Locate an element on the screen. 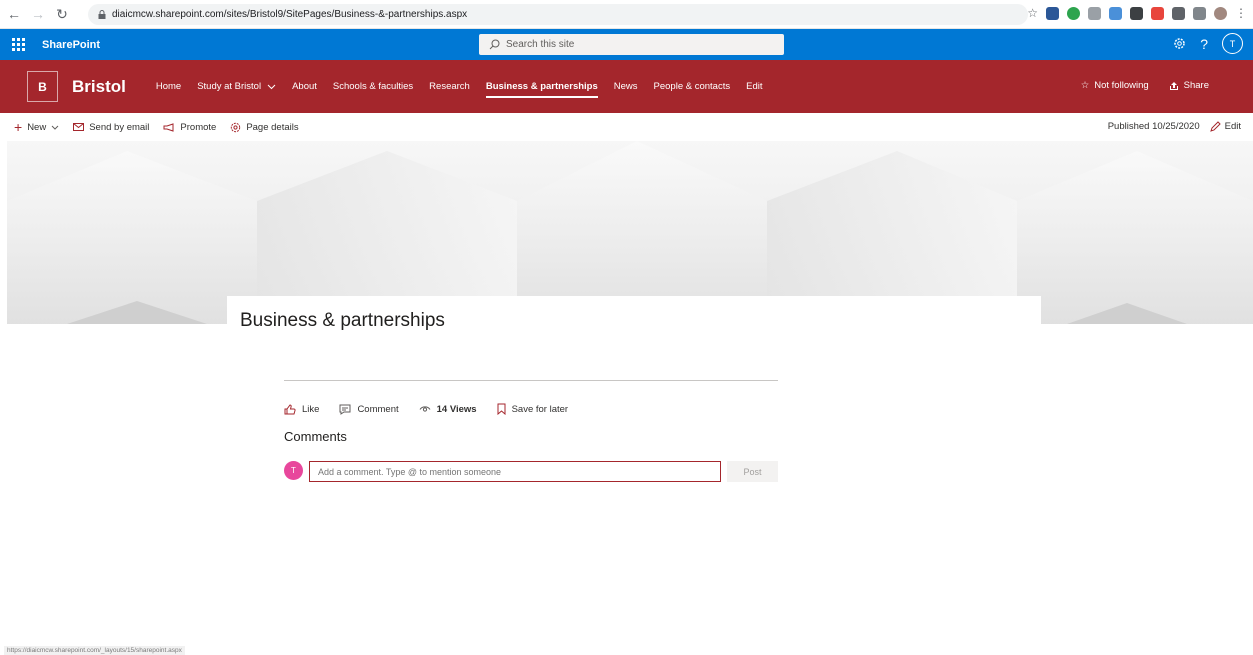 This screenshot has width=1253, height=655. eye-icon is located at coordinates (425, 408).